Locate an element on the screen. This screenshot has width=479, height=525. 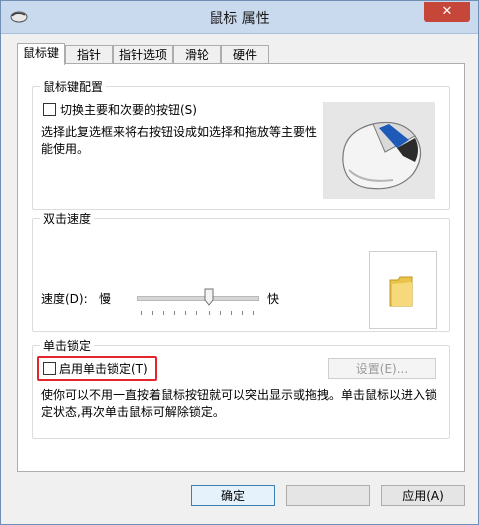
test-area is located at coordinates (403, 290).